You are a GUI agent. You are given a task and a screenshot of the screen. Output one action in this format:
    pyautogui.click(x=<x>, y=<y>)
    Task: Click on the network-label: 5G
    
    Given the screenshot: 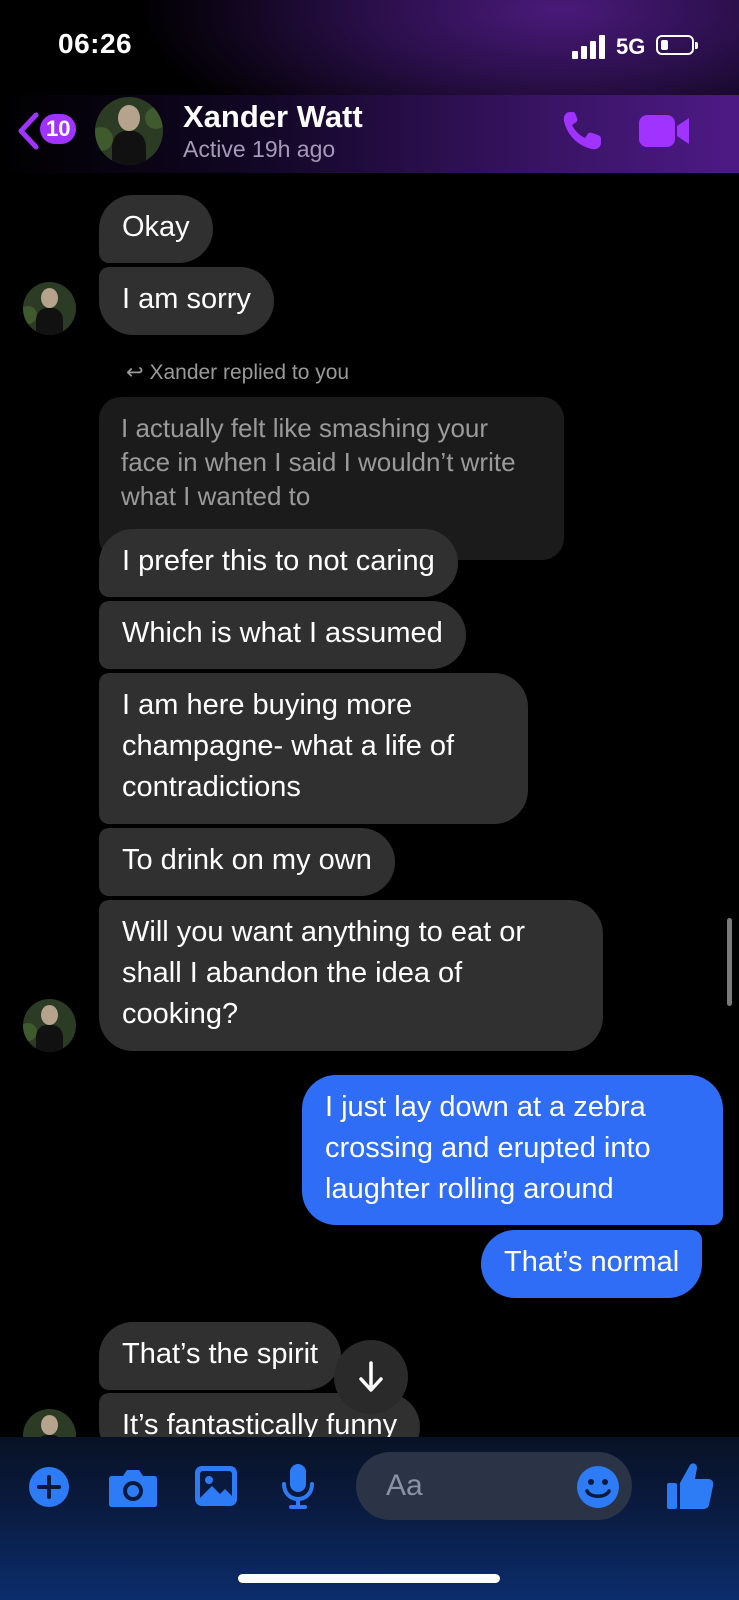 What is the action you would take?
    pyautogui.click(x=631, y=46)
    